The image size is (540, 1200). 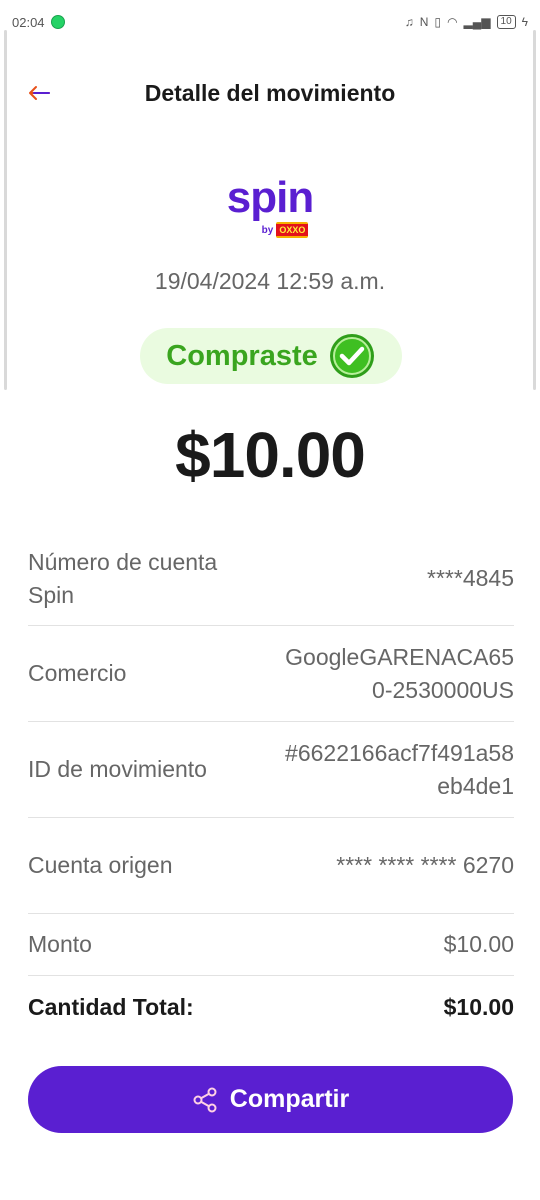 I want to click on detail-label: Número de cuenta Spin, so click(x=123, y=578).